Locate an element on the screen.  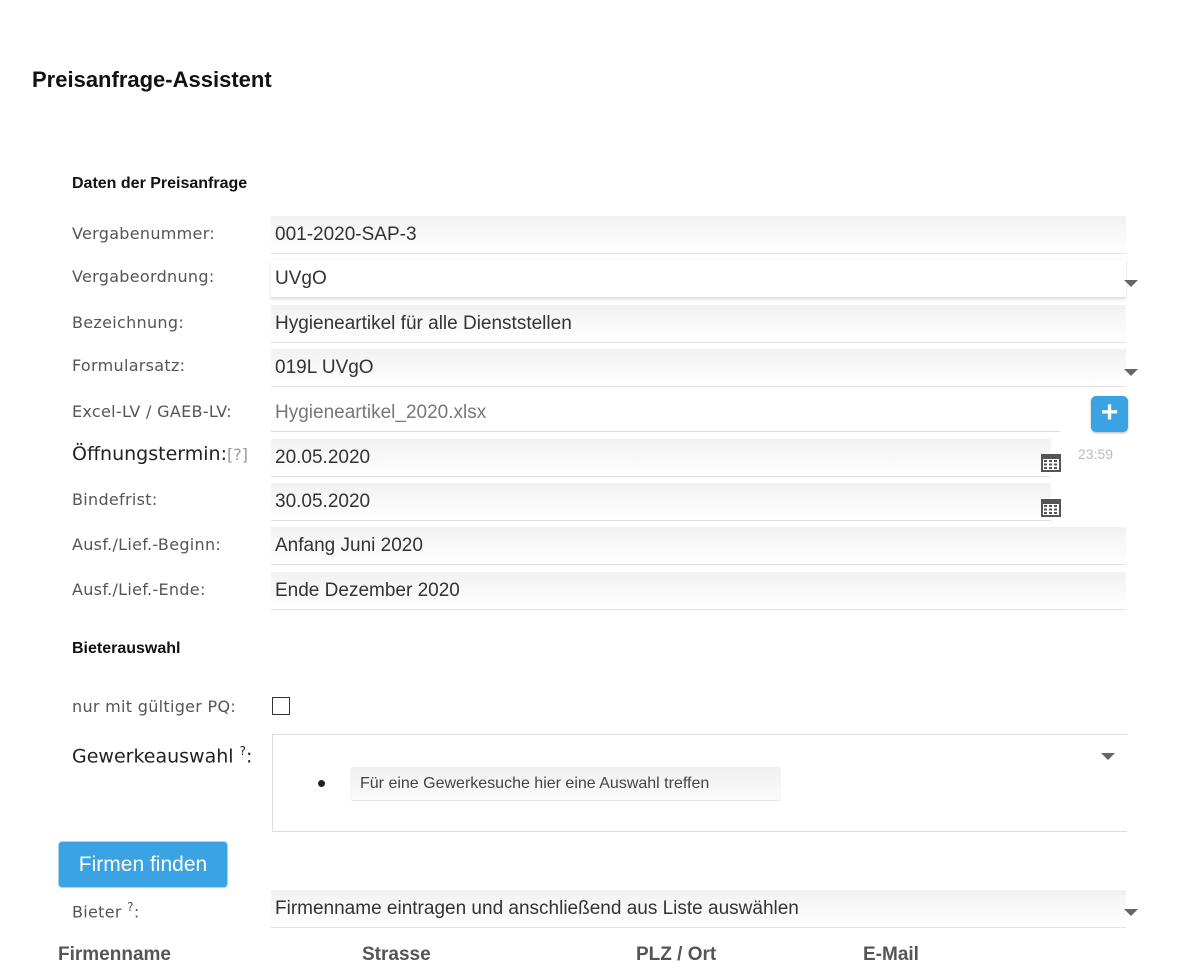
label-vergabenummer: Vergabenummer: is located at coordinates (143, 233).